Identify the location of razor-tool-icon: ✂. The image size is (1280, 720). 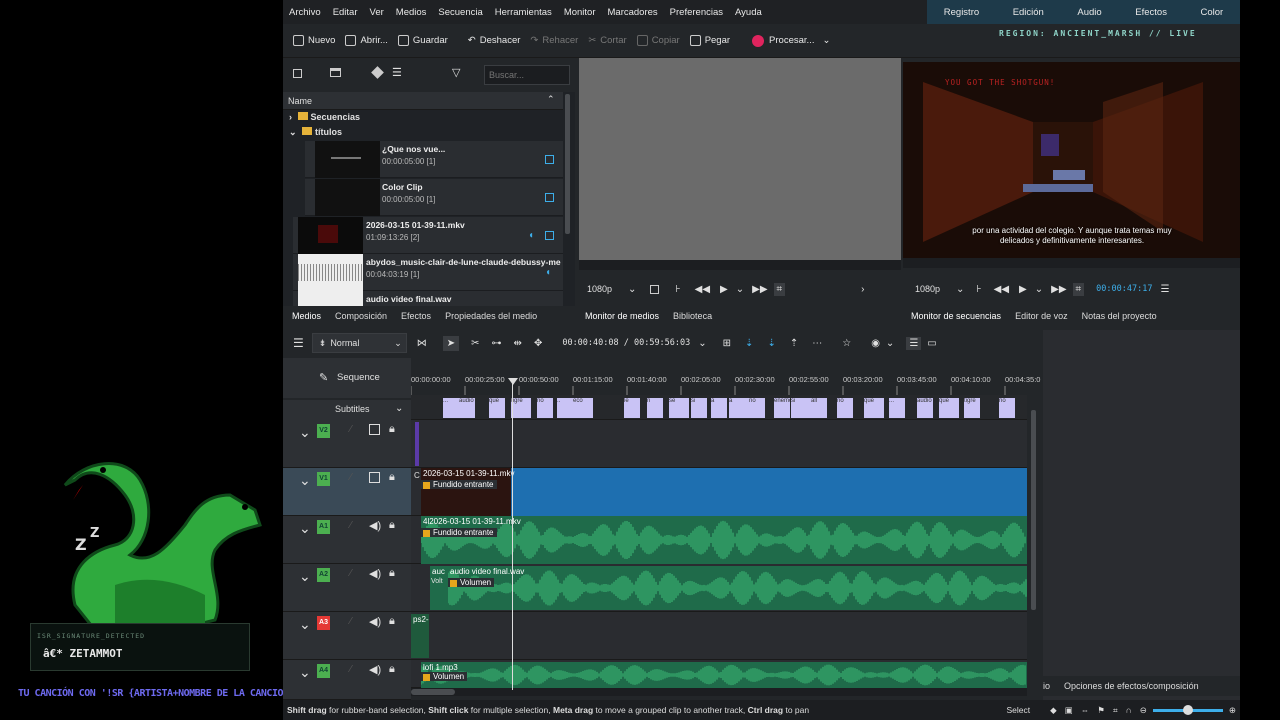
(475, 343).